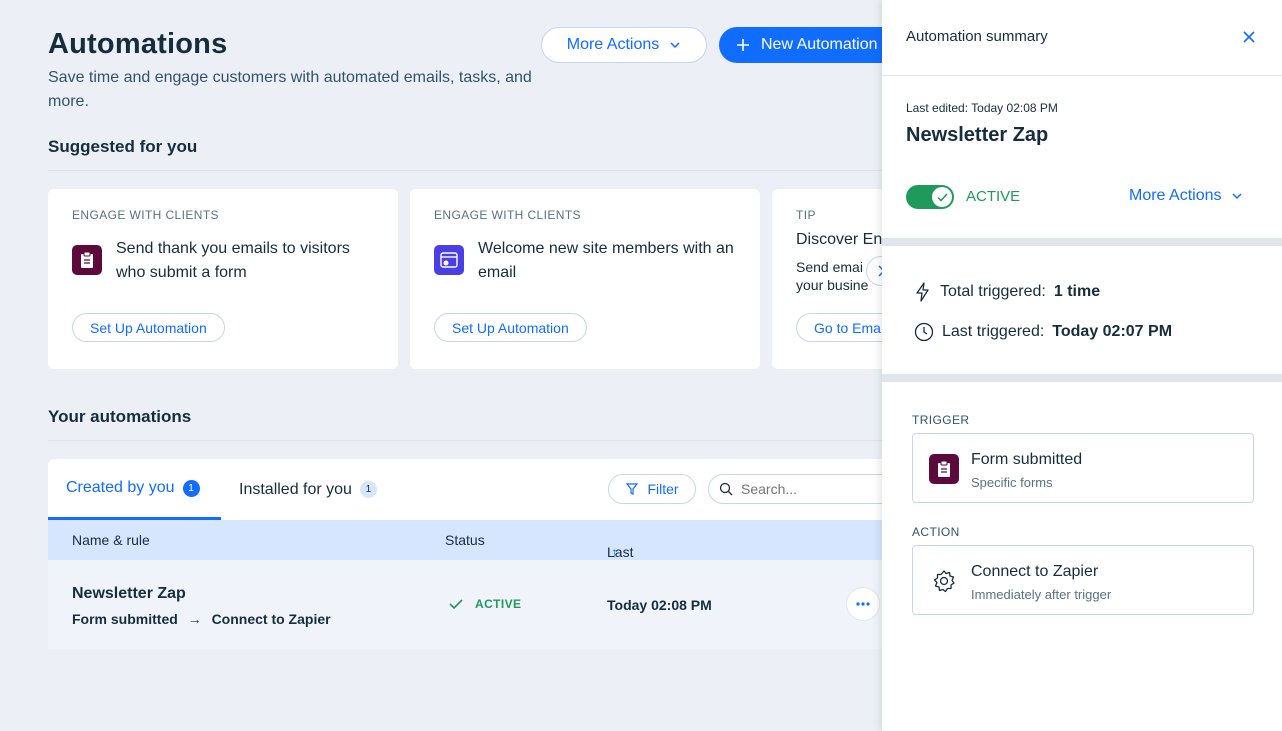  Describe the element at coordinates (944, 581) in the screenshot. I see `gear-icon` at that location.